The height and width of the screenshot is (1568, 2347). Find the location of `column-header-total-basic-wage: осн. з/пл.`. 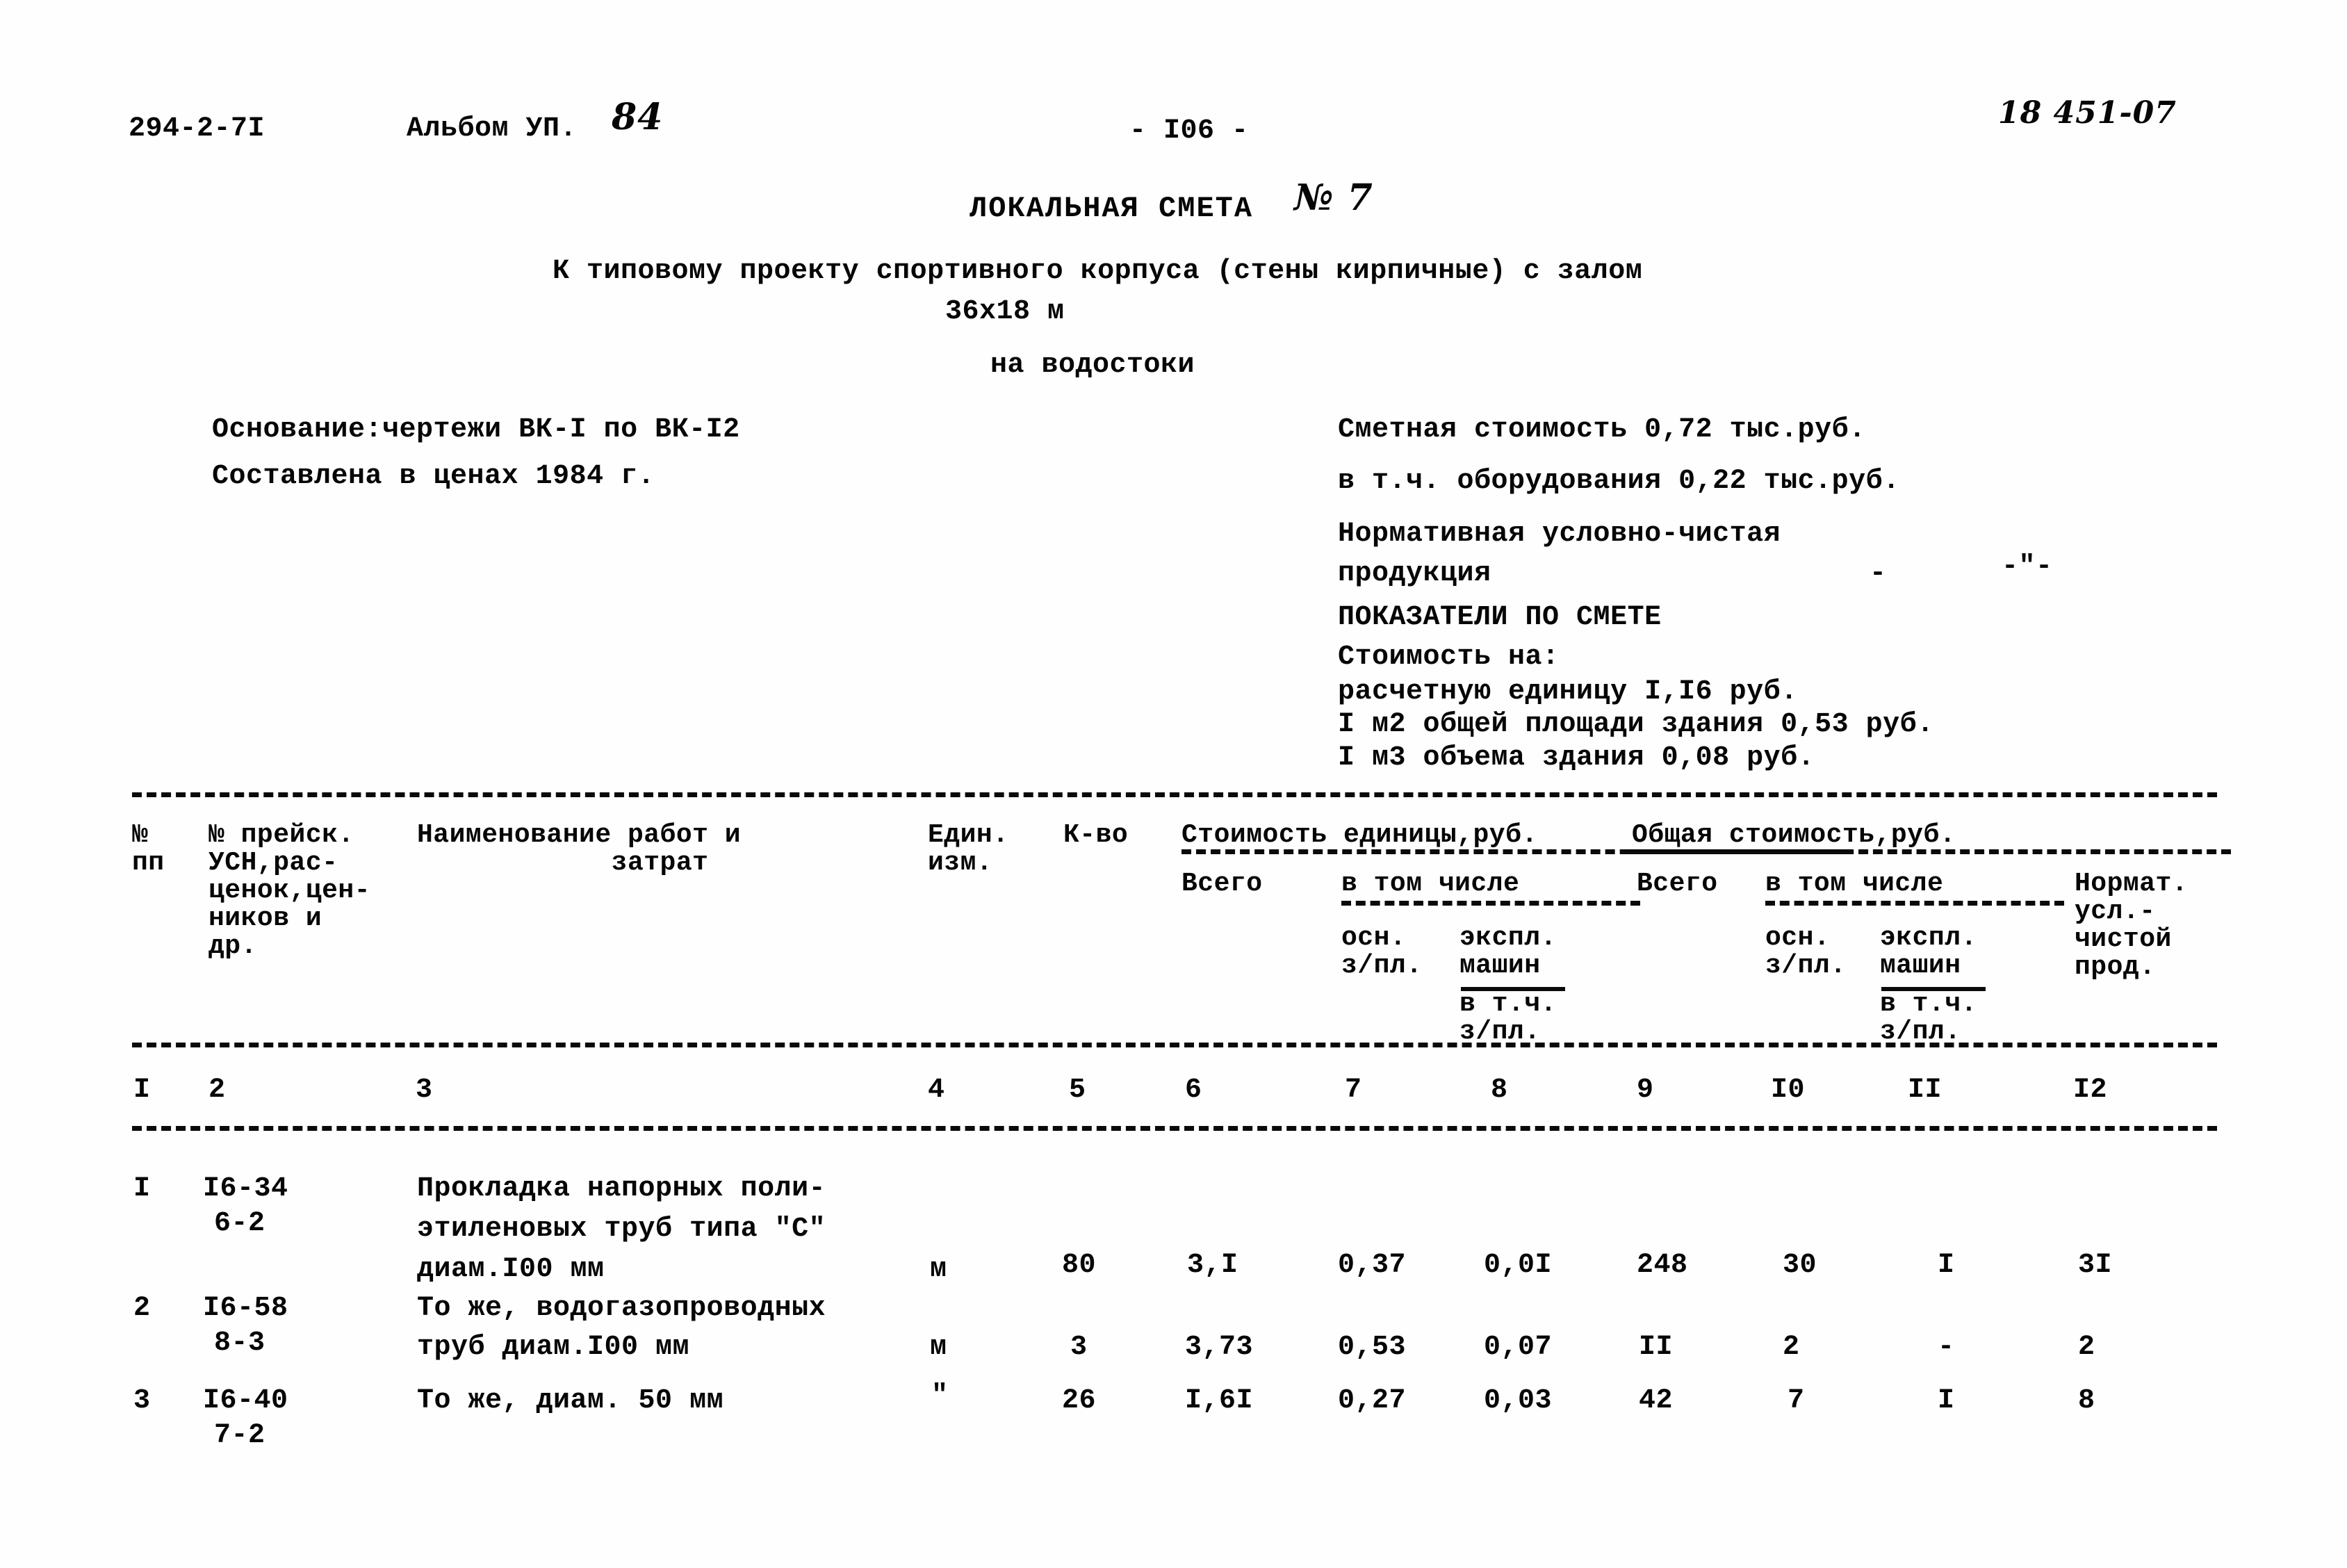

column-header-total-basic-wage: осн. з/пл. is located at coordinates (1806, 952).